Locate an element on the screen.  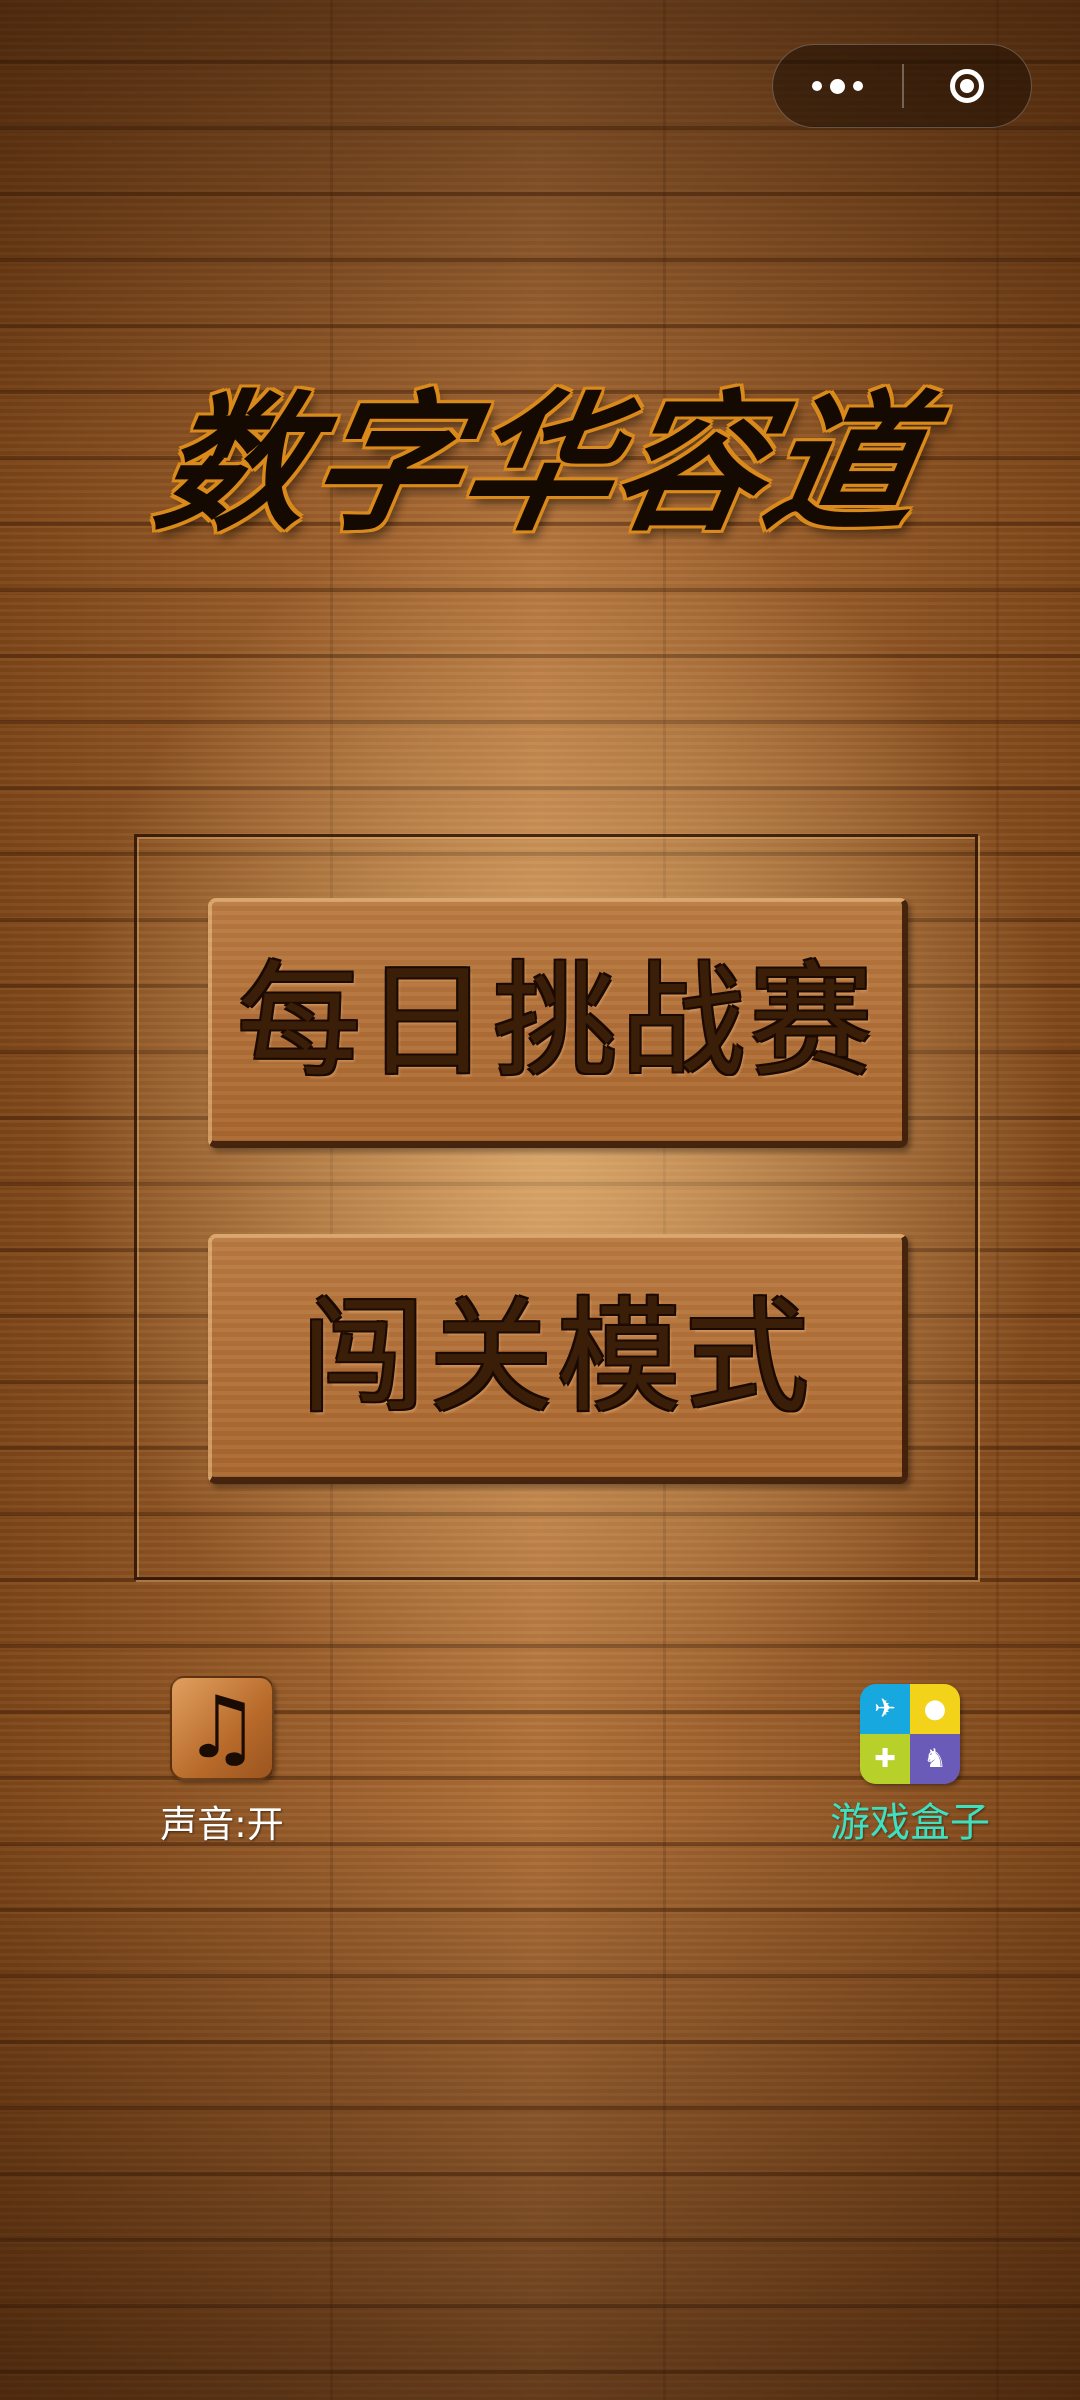
level-mode-button: 闯关模式 is located at coordinates (558, 1359).